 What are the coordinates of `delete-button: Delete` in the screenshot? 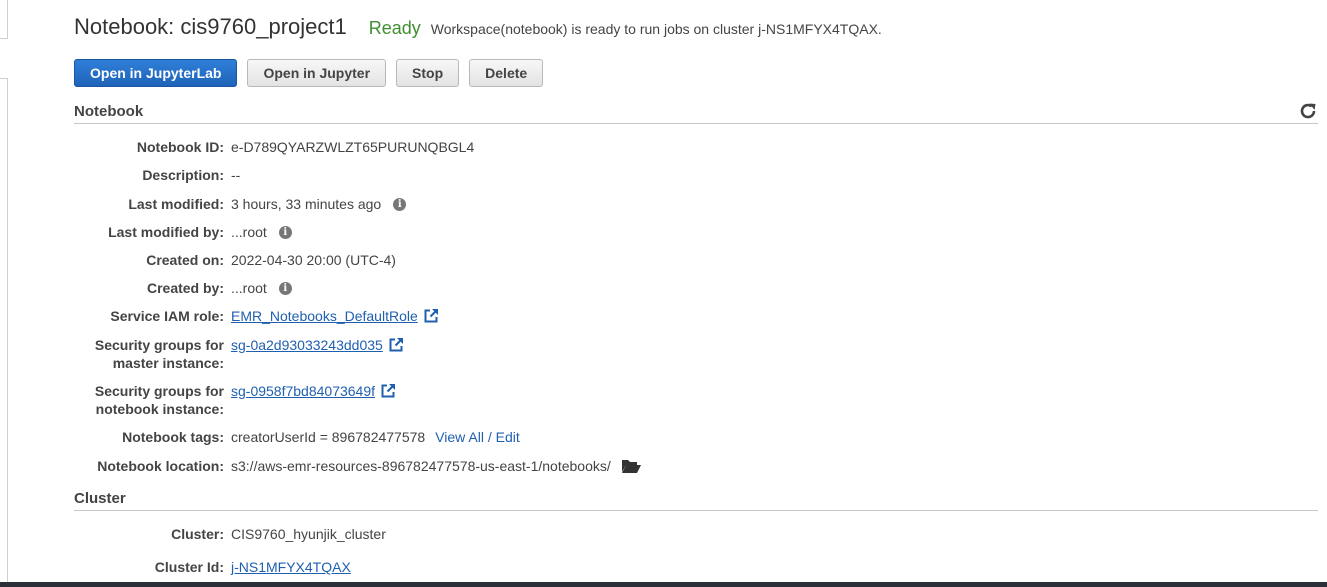 It's located at (506, 73).